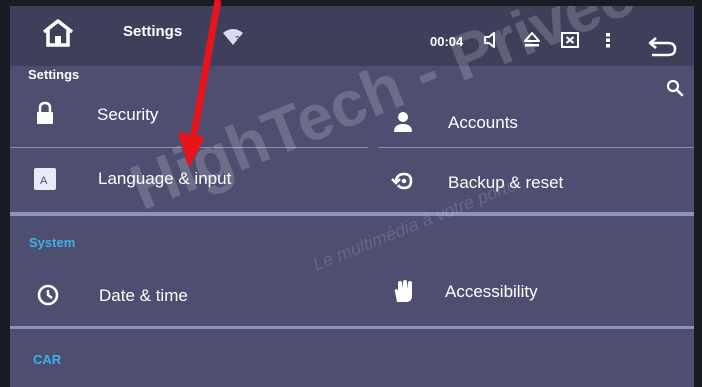  What do you see at coordinates (404, 122) in the screenshot?
I see `person-icon` at bounding box center [404, 122].